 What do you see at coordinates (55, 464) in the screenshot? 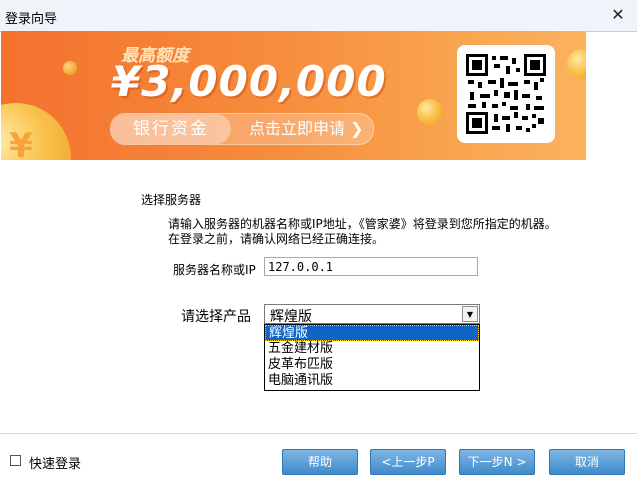
I see `quick-login-label: 快速登录` at bounding box center [55, 464].